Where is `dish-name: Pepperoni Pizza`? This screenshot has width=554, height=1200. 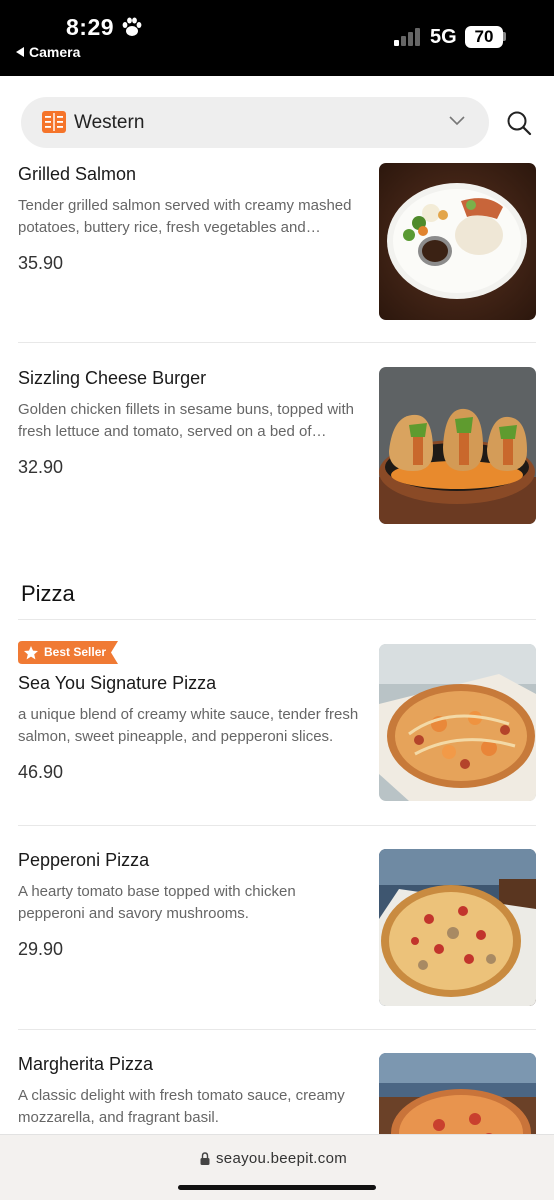 dish-name: Pepperoni Pizza is located at coordinates (84, 860).